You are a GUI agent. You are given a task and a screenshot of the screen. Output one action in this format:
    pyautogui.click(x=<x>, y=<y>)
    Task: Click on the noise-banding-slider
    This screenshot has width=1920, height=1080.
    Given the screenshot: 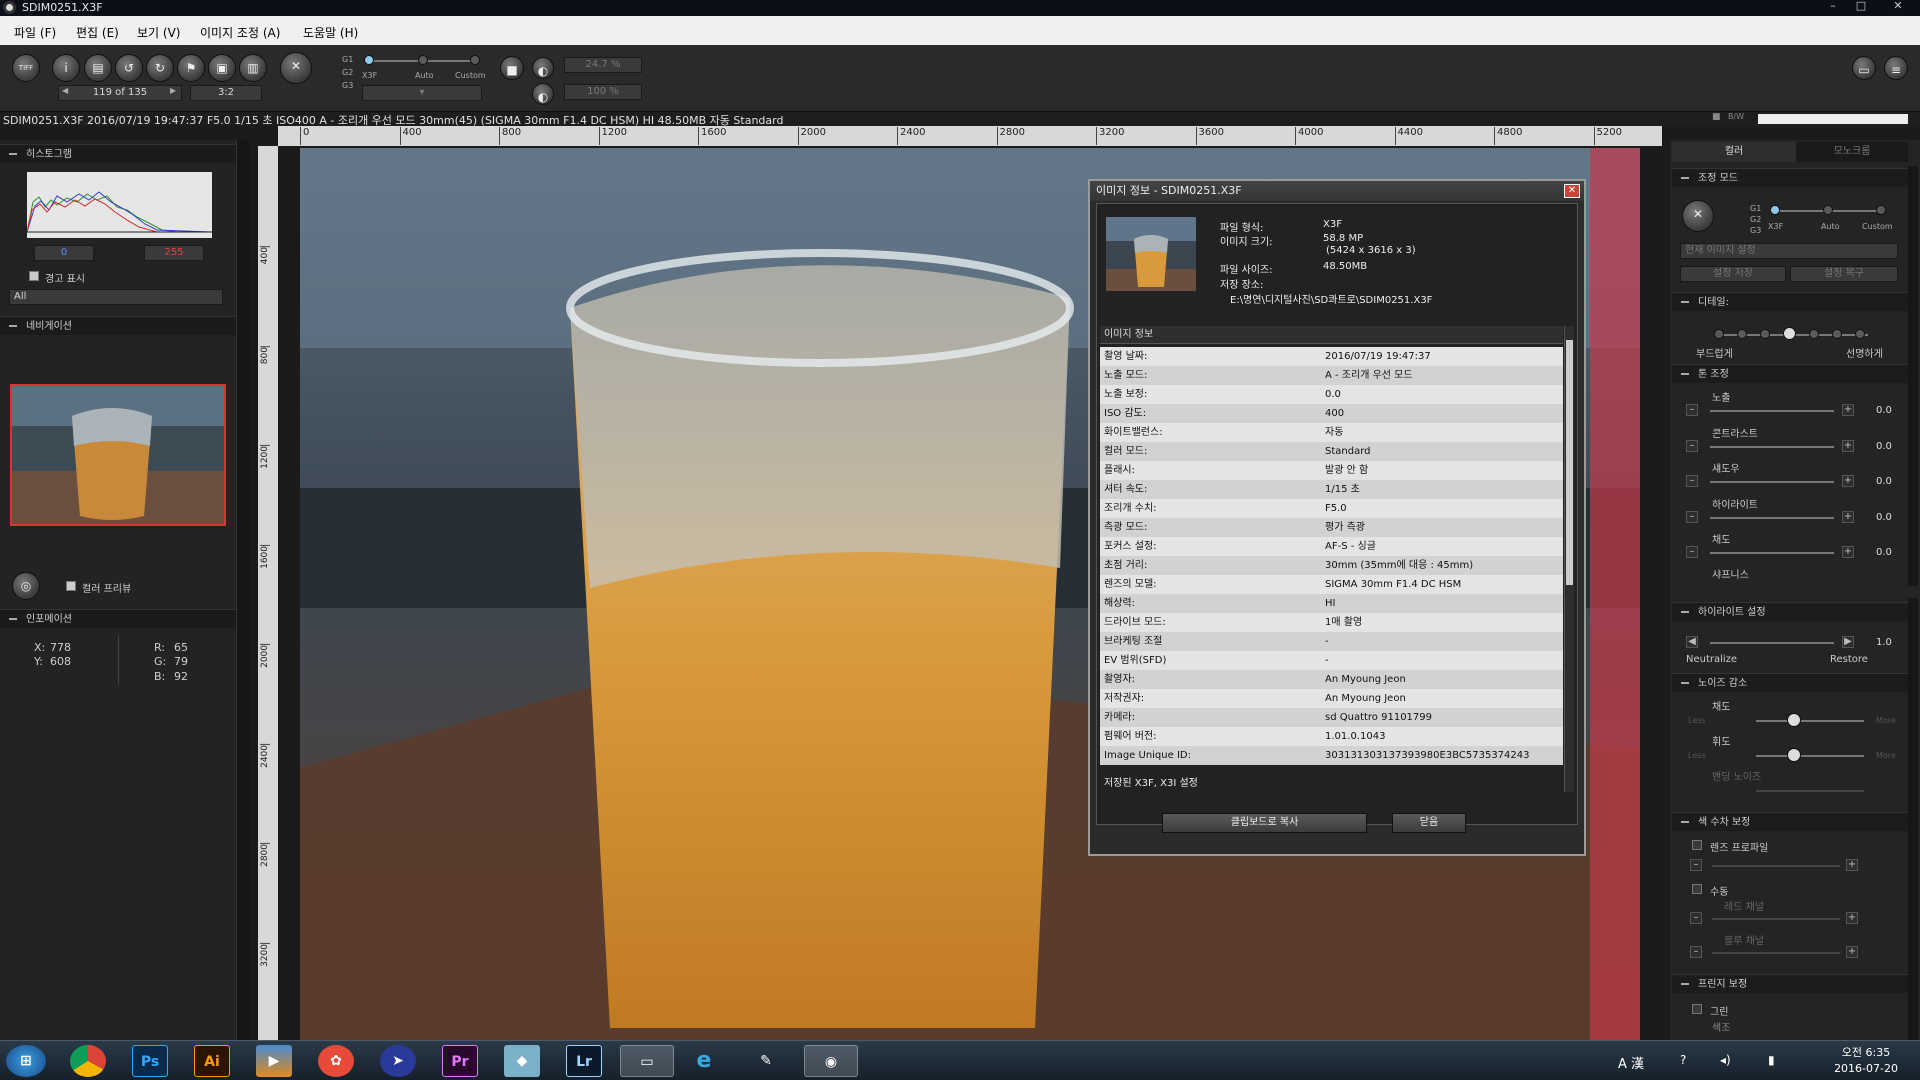 What is the action you would take?
    pyautogui.click(x=1810, y=791)
    